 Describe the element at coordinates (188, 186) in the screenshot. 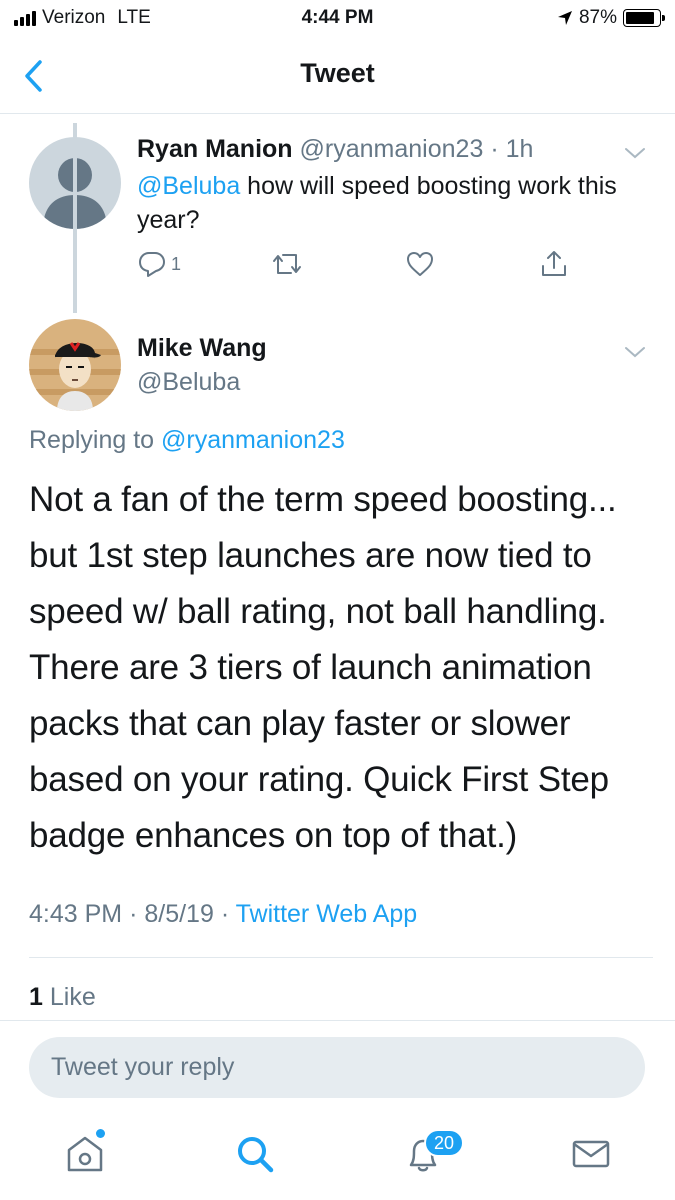

I see `mention-link: @Beluba` at that location.